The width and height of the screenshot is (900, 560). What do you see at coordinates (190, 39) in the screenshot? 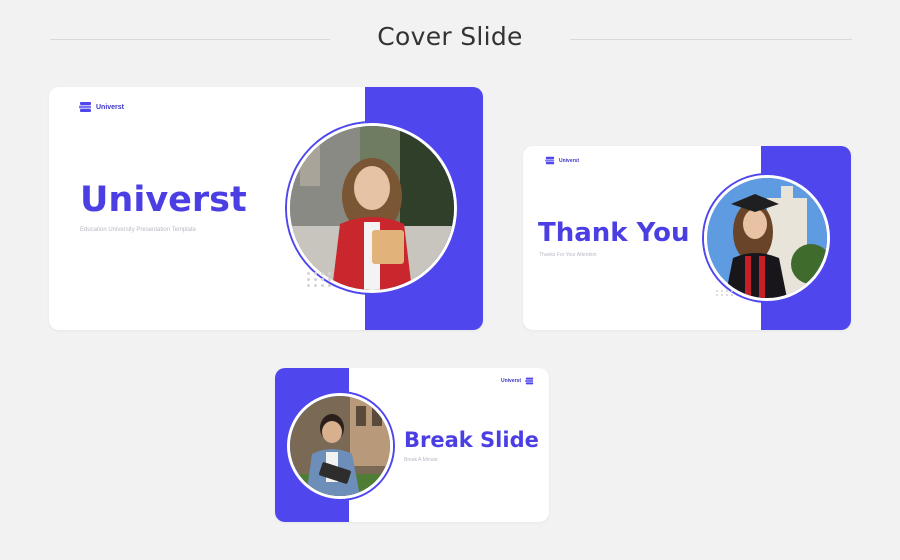
I see `header-divider-left` at bounding box center [190, 39].